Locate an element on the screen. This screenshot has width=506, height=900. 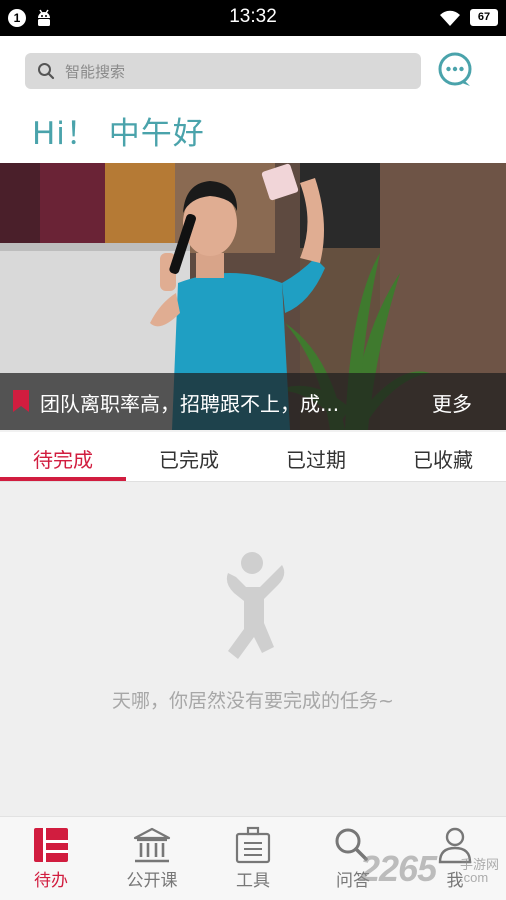
cheering-person-icon is located at coordinates (255, 605).